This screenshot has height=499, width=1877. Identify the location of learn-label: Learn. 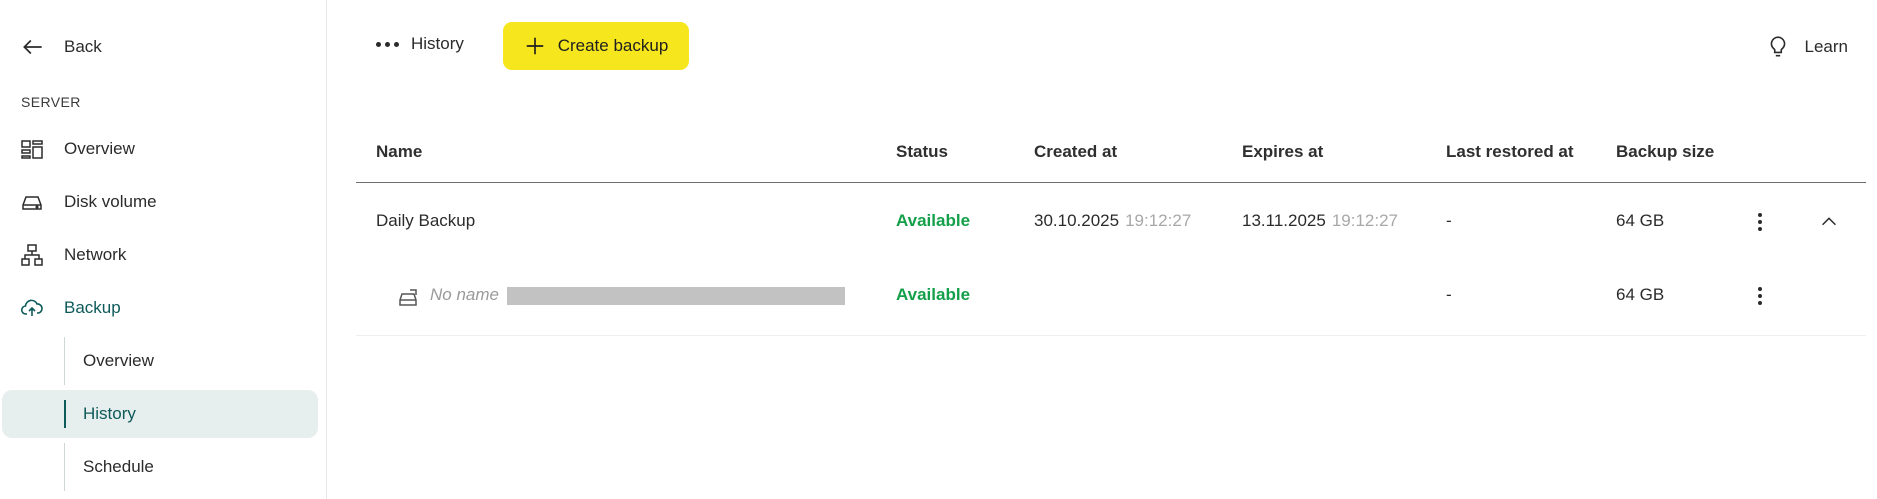
(1826, 46).